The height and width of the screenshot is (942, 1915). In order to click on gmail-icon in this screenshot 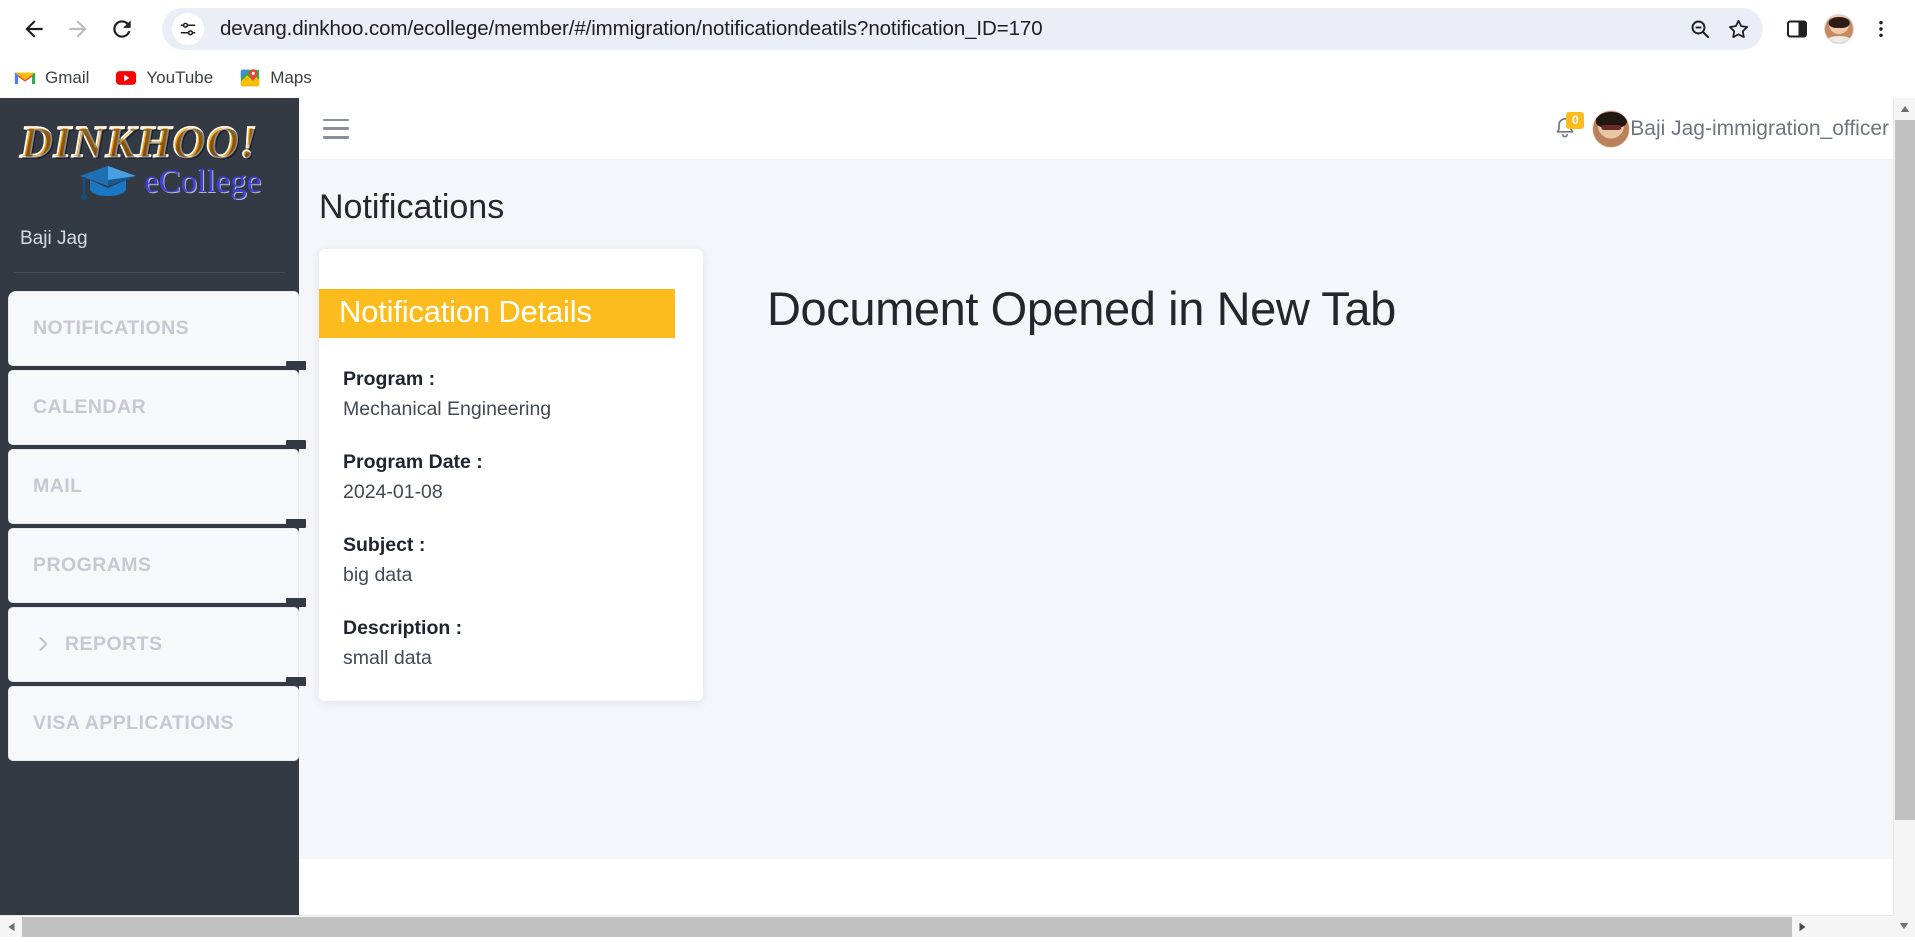, I will do `click(25, 78)`.